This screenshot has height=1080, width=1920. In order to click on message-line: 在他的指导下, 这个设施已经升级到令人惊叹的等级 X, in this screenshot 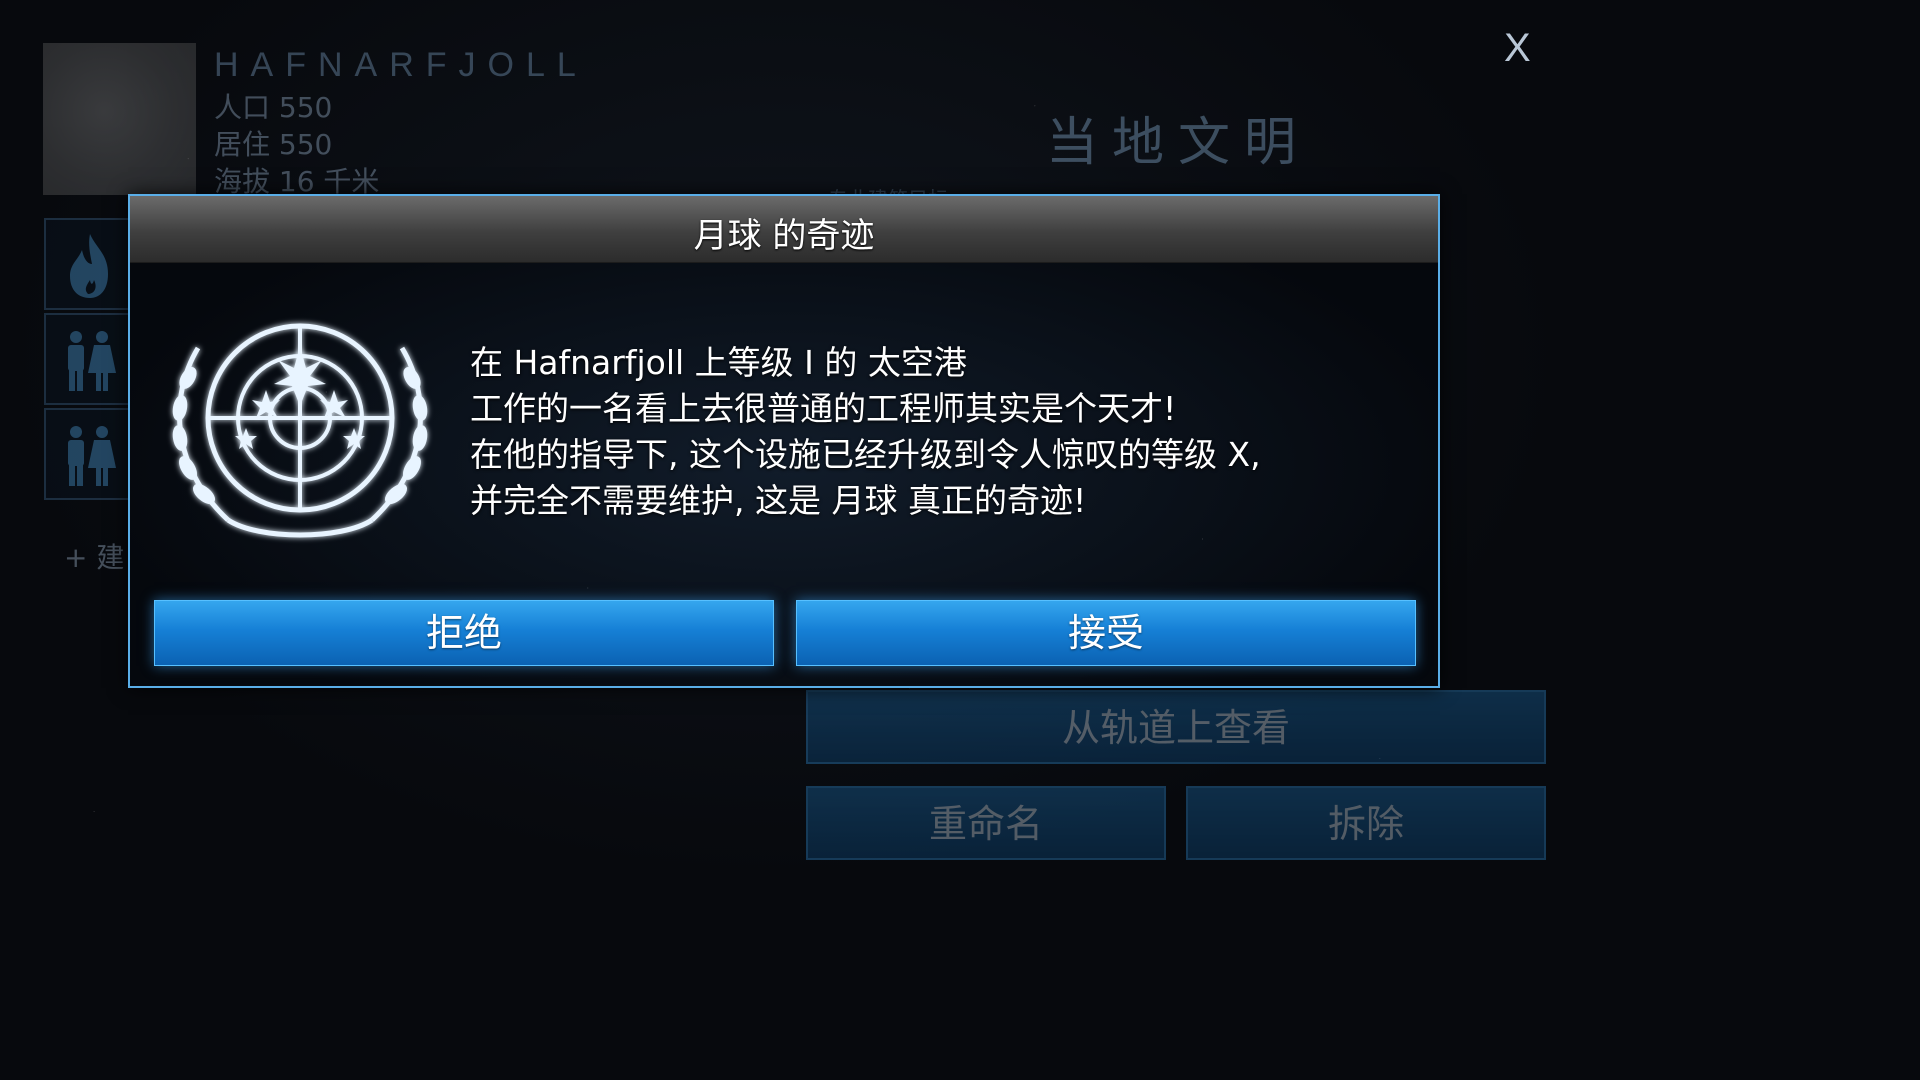, I will do `click(865, 454)`.